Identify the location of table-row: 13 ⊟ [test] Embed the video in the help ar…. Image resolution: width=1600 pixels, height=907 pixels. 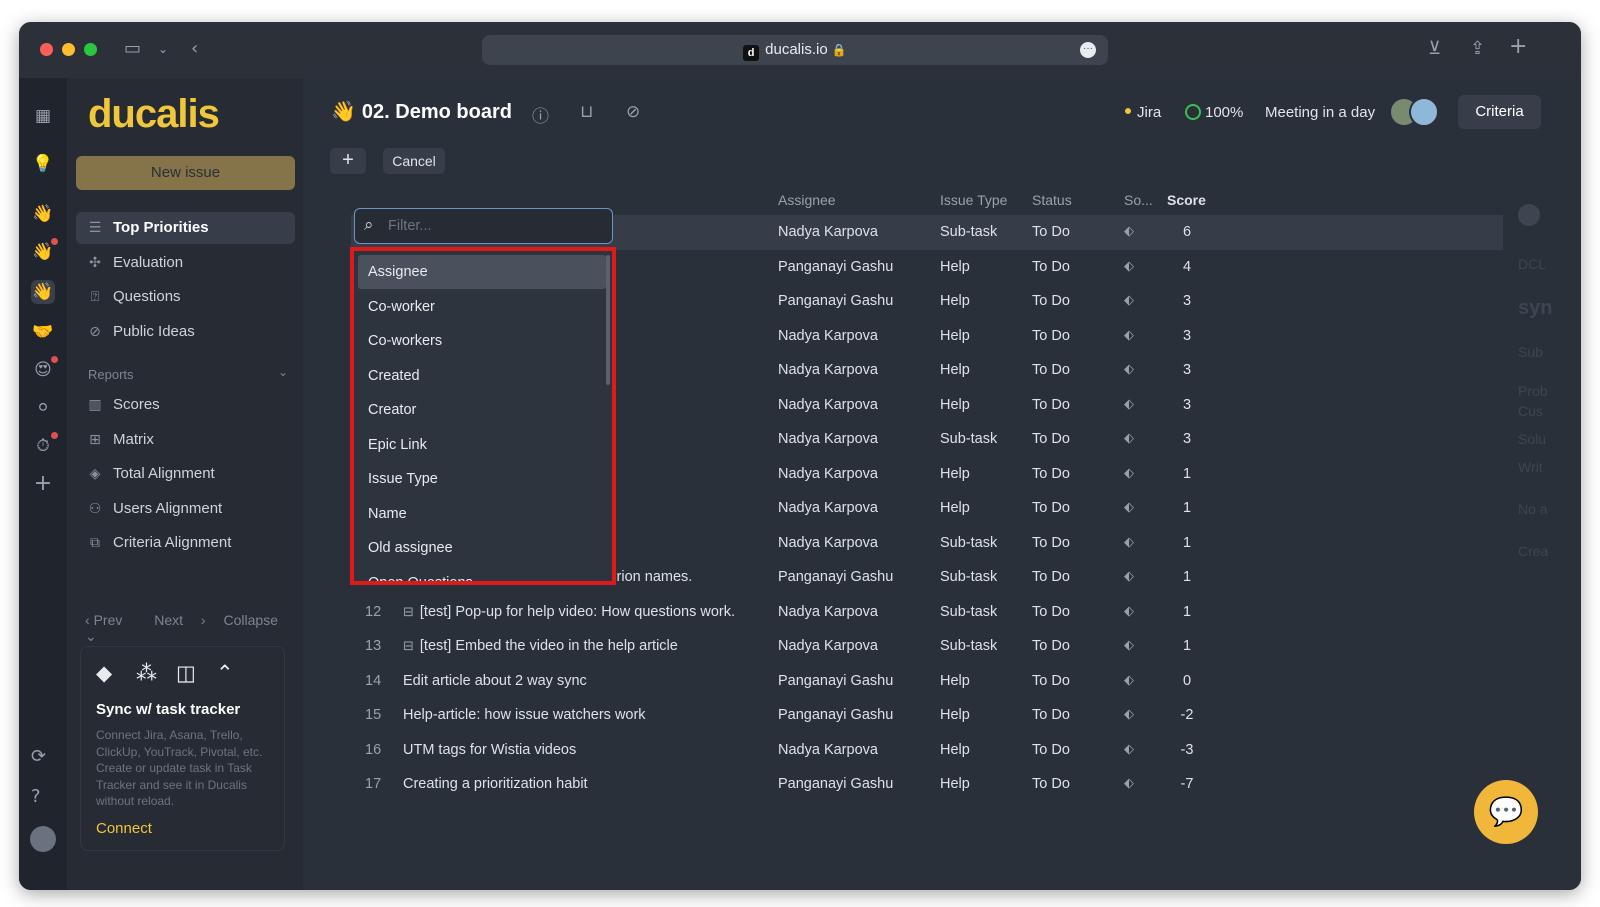
(927, 646).